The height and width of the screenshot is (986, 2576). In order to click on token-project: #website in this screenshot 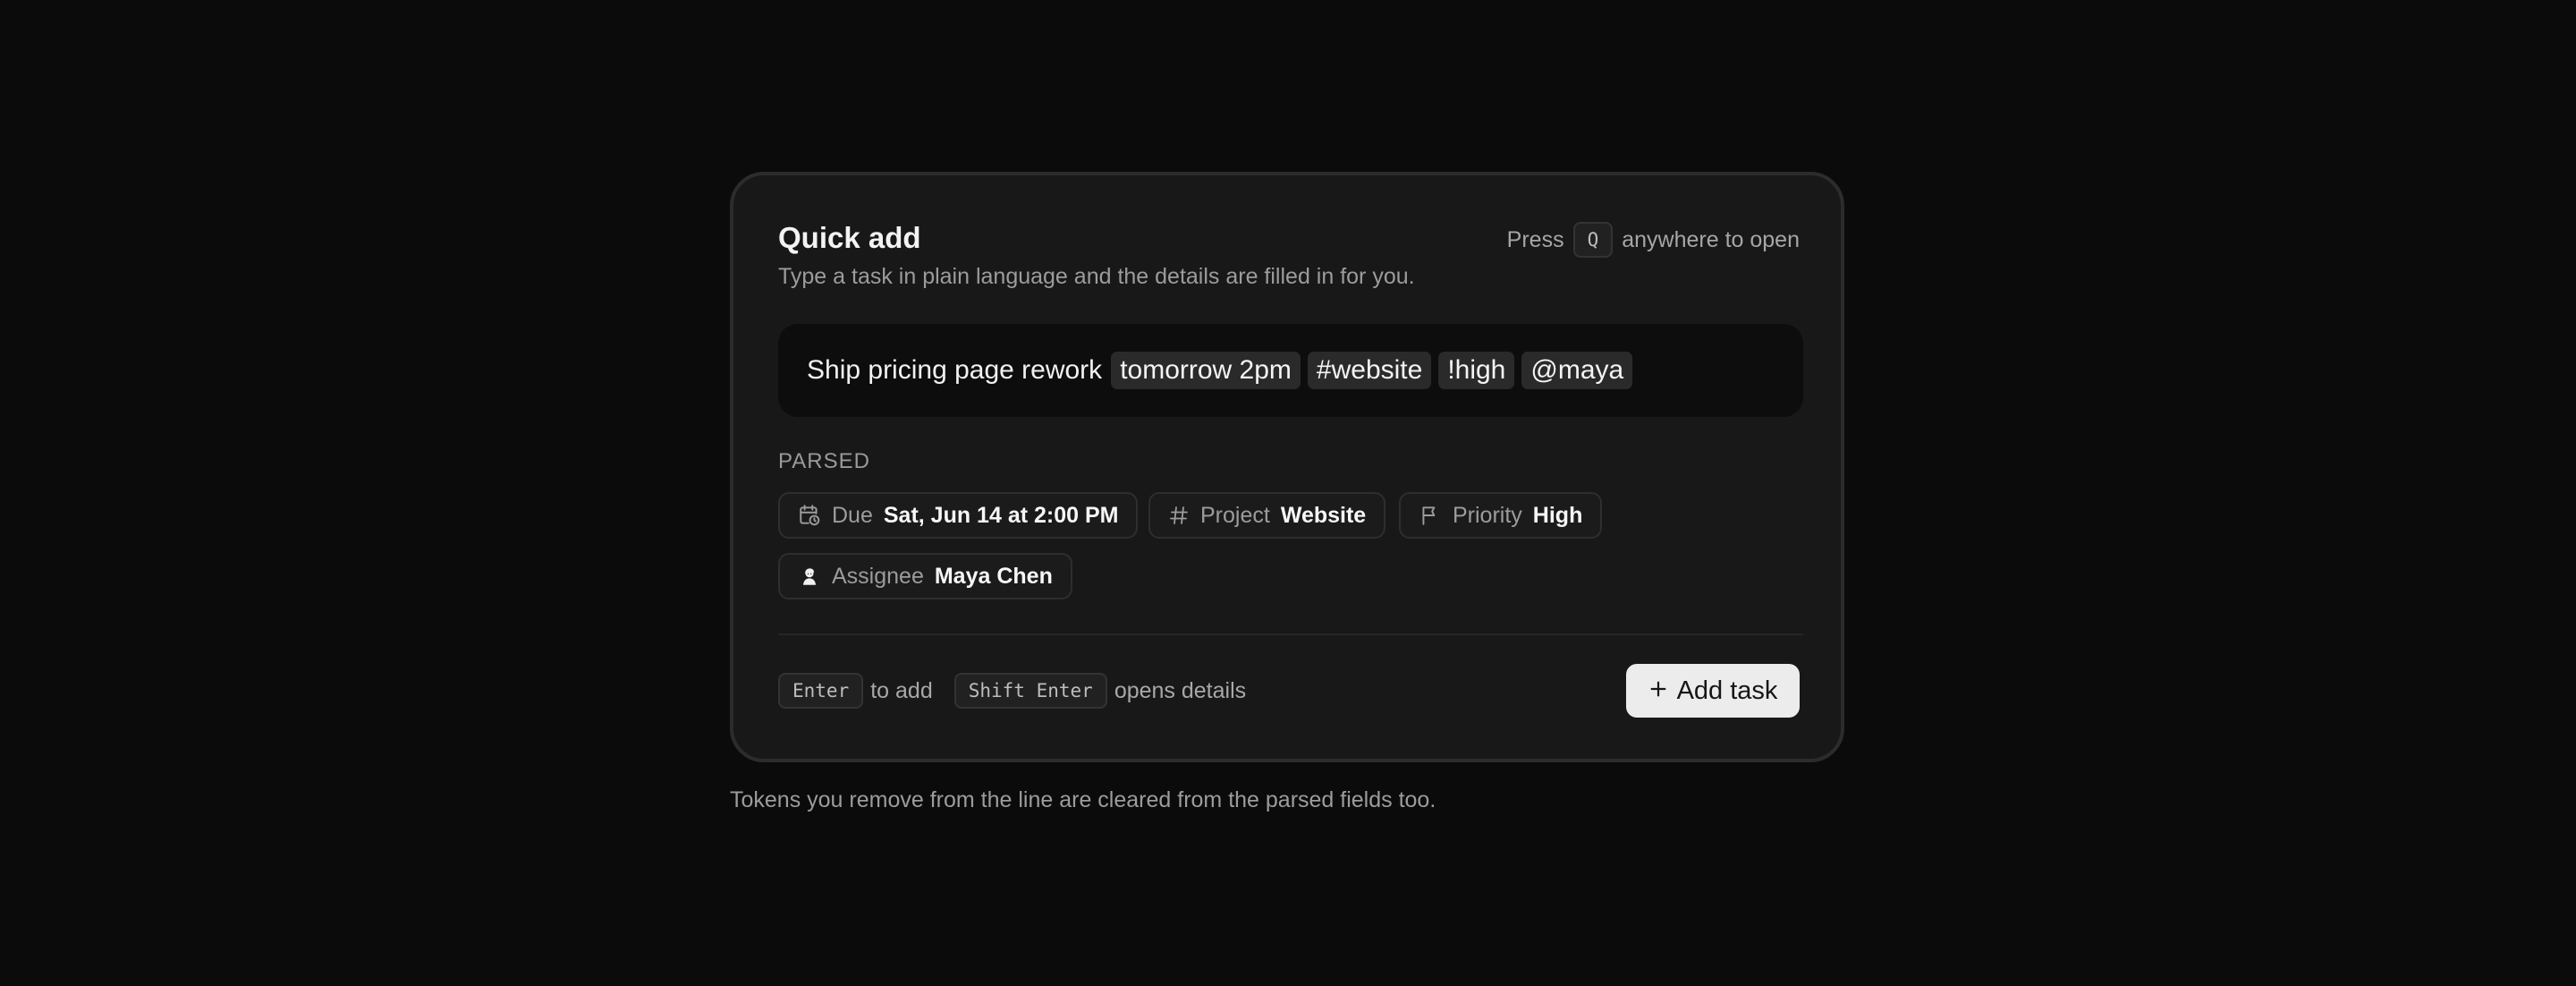, I will do `click(1369, 371)`.